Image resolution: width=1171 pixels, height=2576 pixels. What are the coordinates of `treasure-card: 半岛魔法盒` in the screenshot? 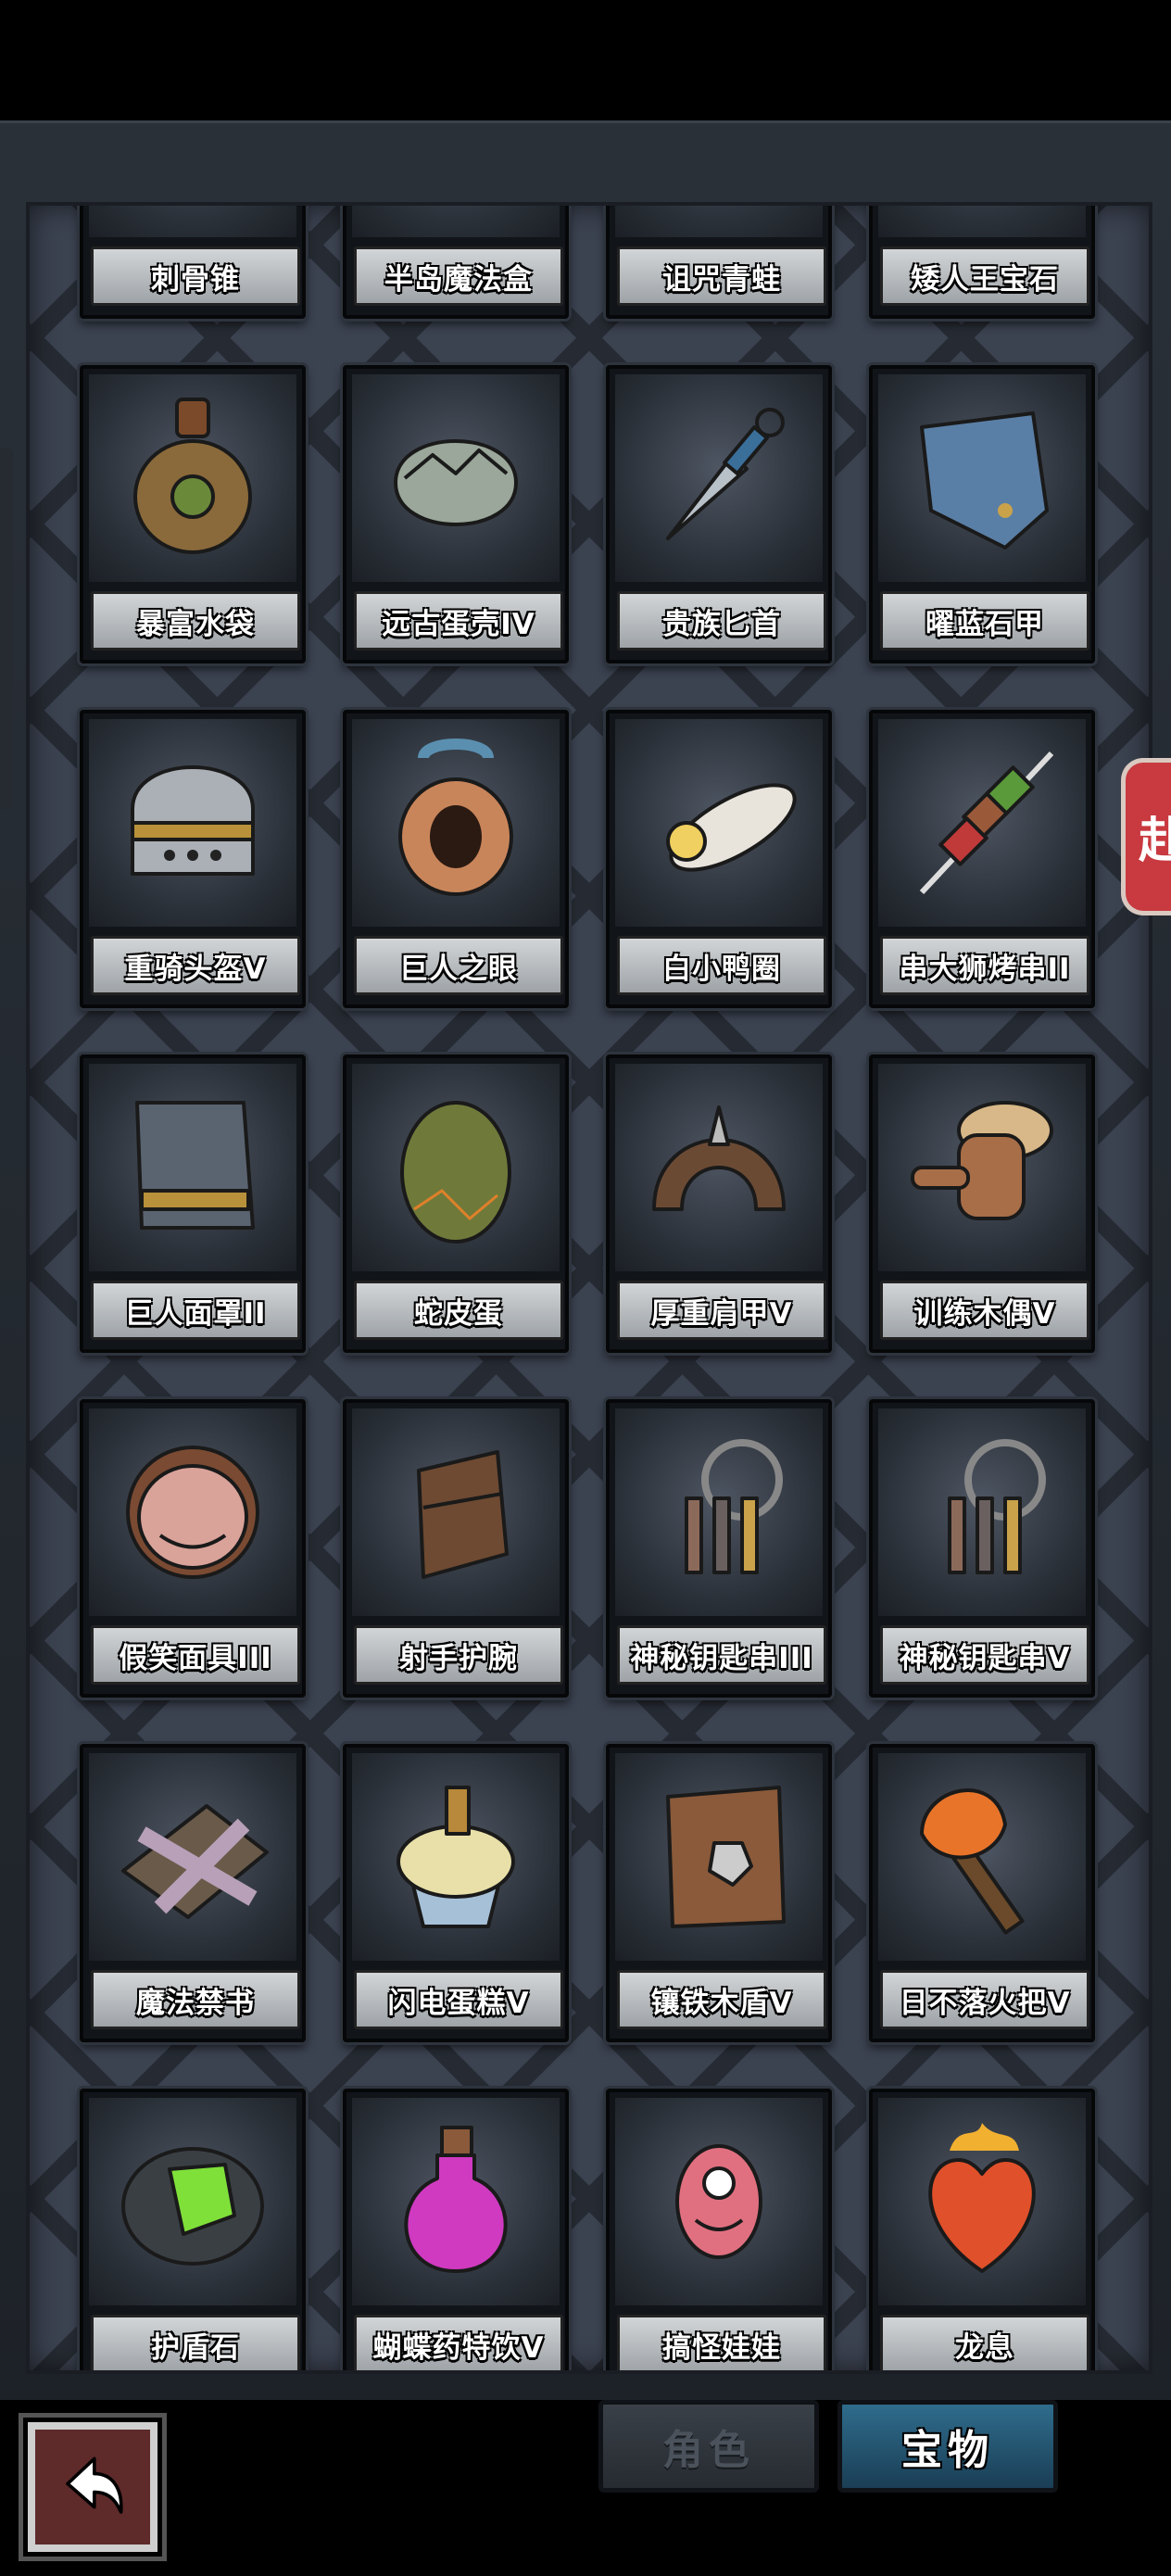 It's located at (456, 262).